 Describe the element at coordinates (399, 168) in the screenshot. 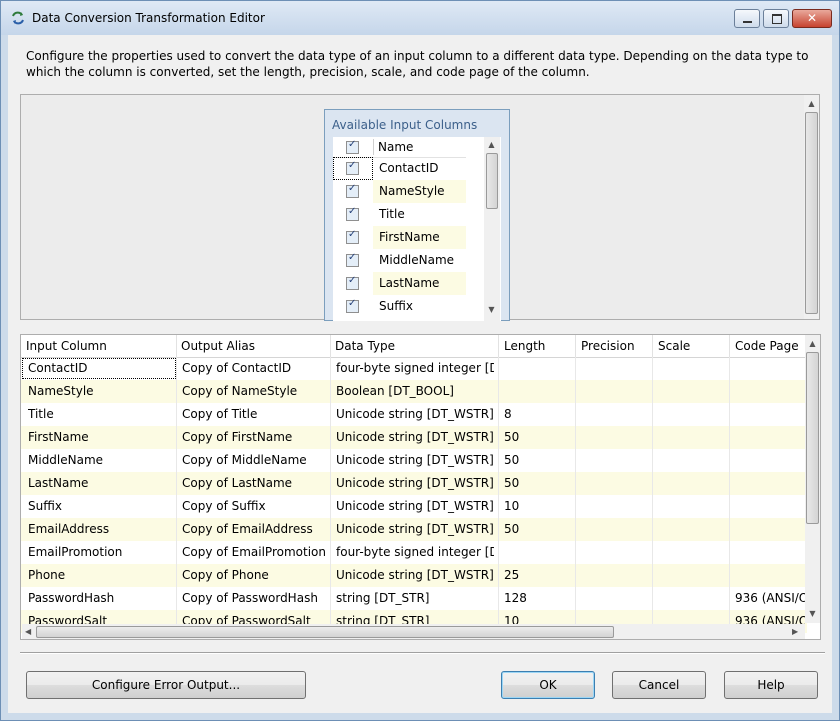

I see `available-column-row: ContactID` at that location.